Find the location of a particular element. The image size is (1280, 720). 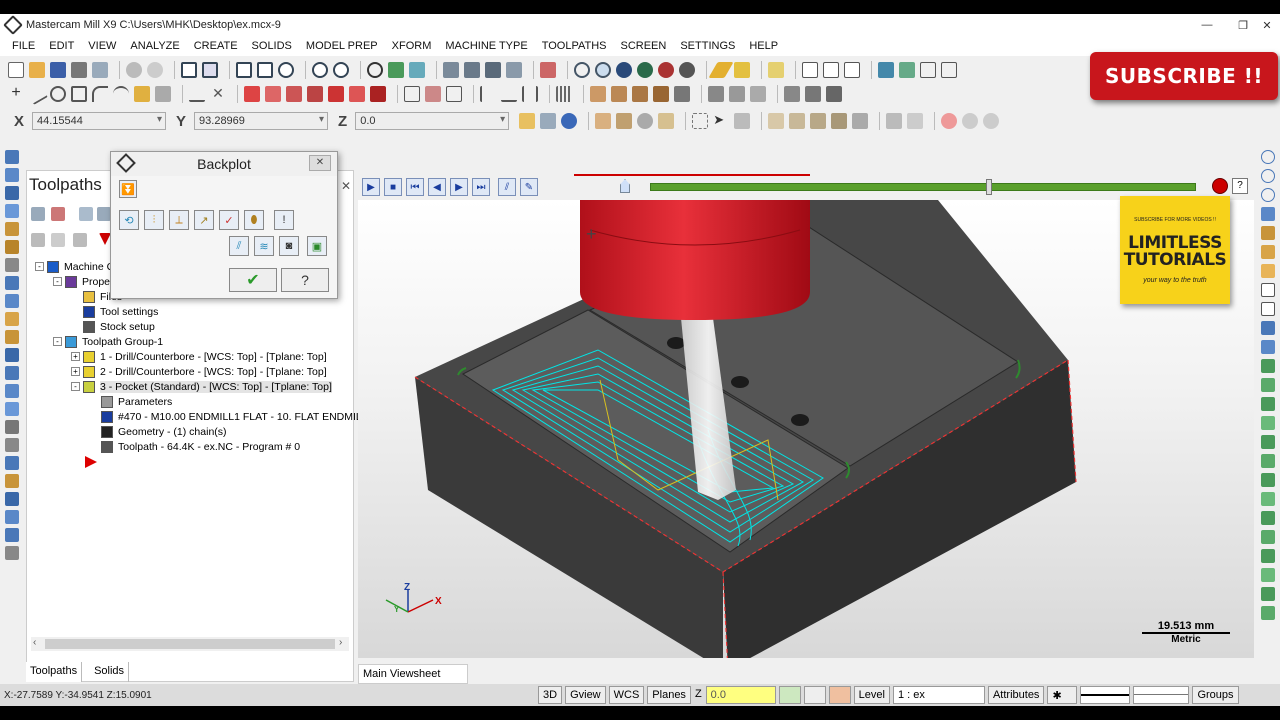

zoom-target-icon is located at coordinates (265, 70).